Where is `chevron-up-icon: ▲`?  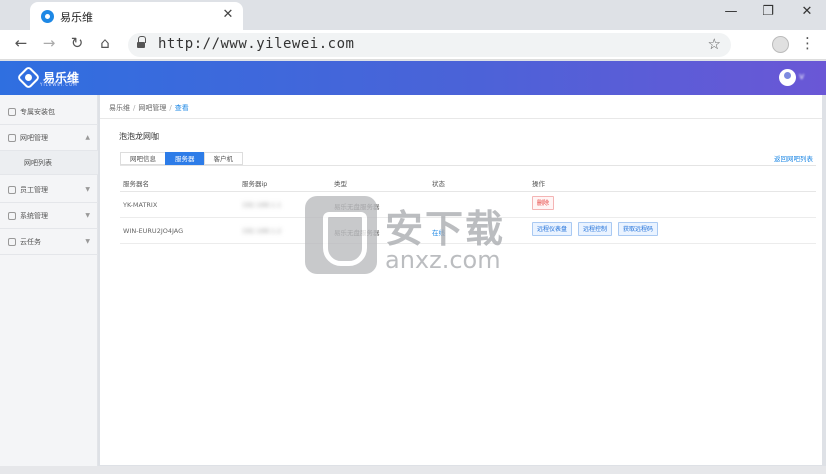
chevron-up-icon: ▲ is located at coordinates (87, 137).